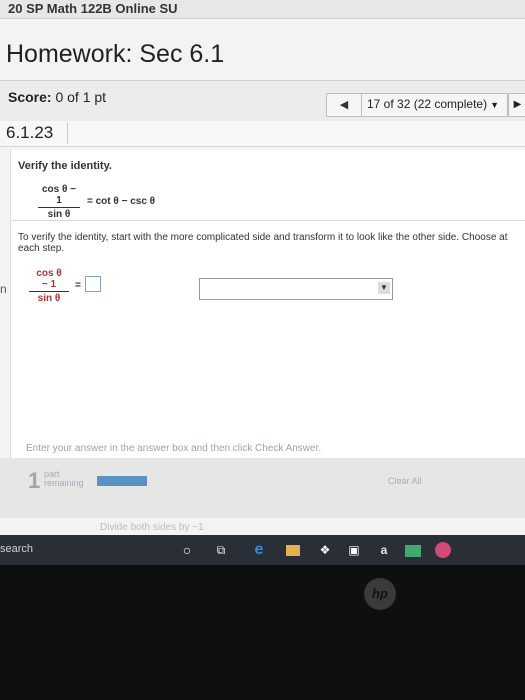 Image resolution: width=525 pixels, height=700 pixels. What do you see at coordinates (384, 550) in the screenshot?
I see `amazon-icon: a` at bounding box center [384, 550].